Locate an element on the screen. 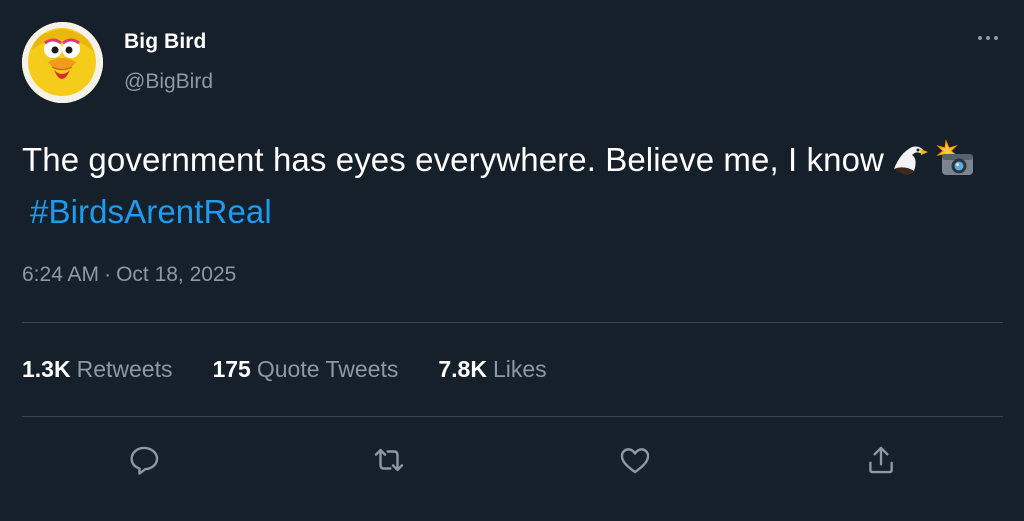 This screenshot has width=1024, height=521. like-button is located at coordinates (635, 460).